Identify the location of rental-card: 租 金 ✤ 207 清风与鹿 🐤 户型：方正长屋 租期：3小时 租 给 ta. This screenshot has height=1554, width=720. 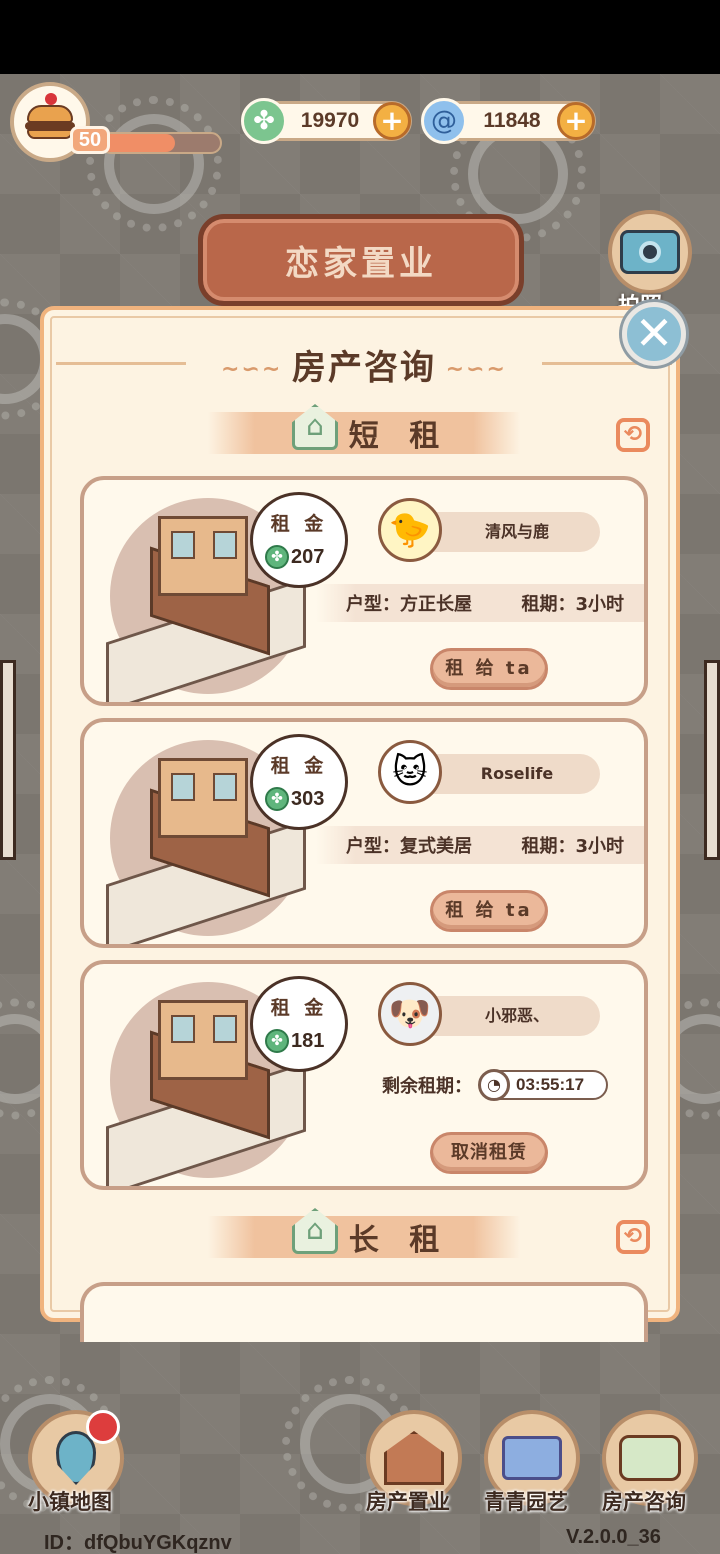
(364, 591).